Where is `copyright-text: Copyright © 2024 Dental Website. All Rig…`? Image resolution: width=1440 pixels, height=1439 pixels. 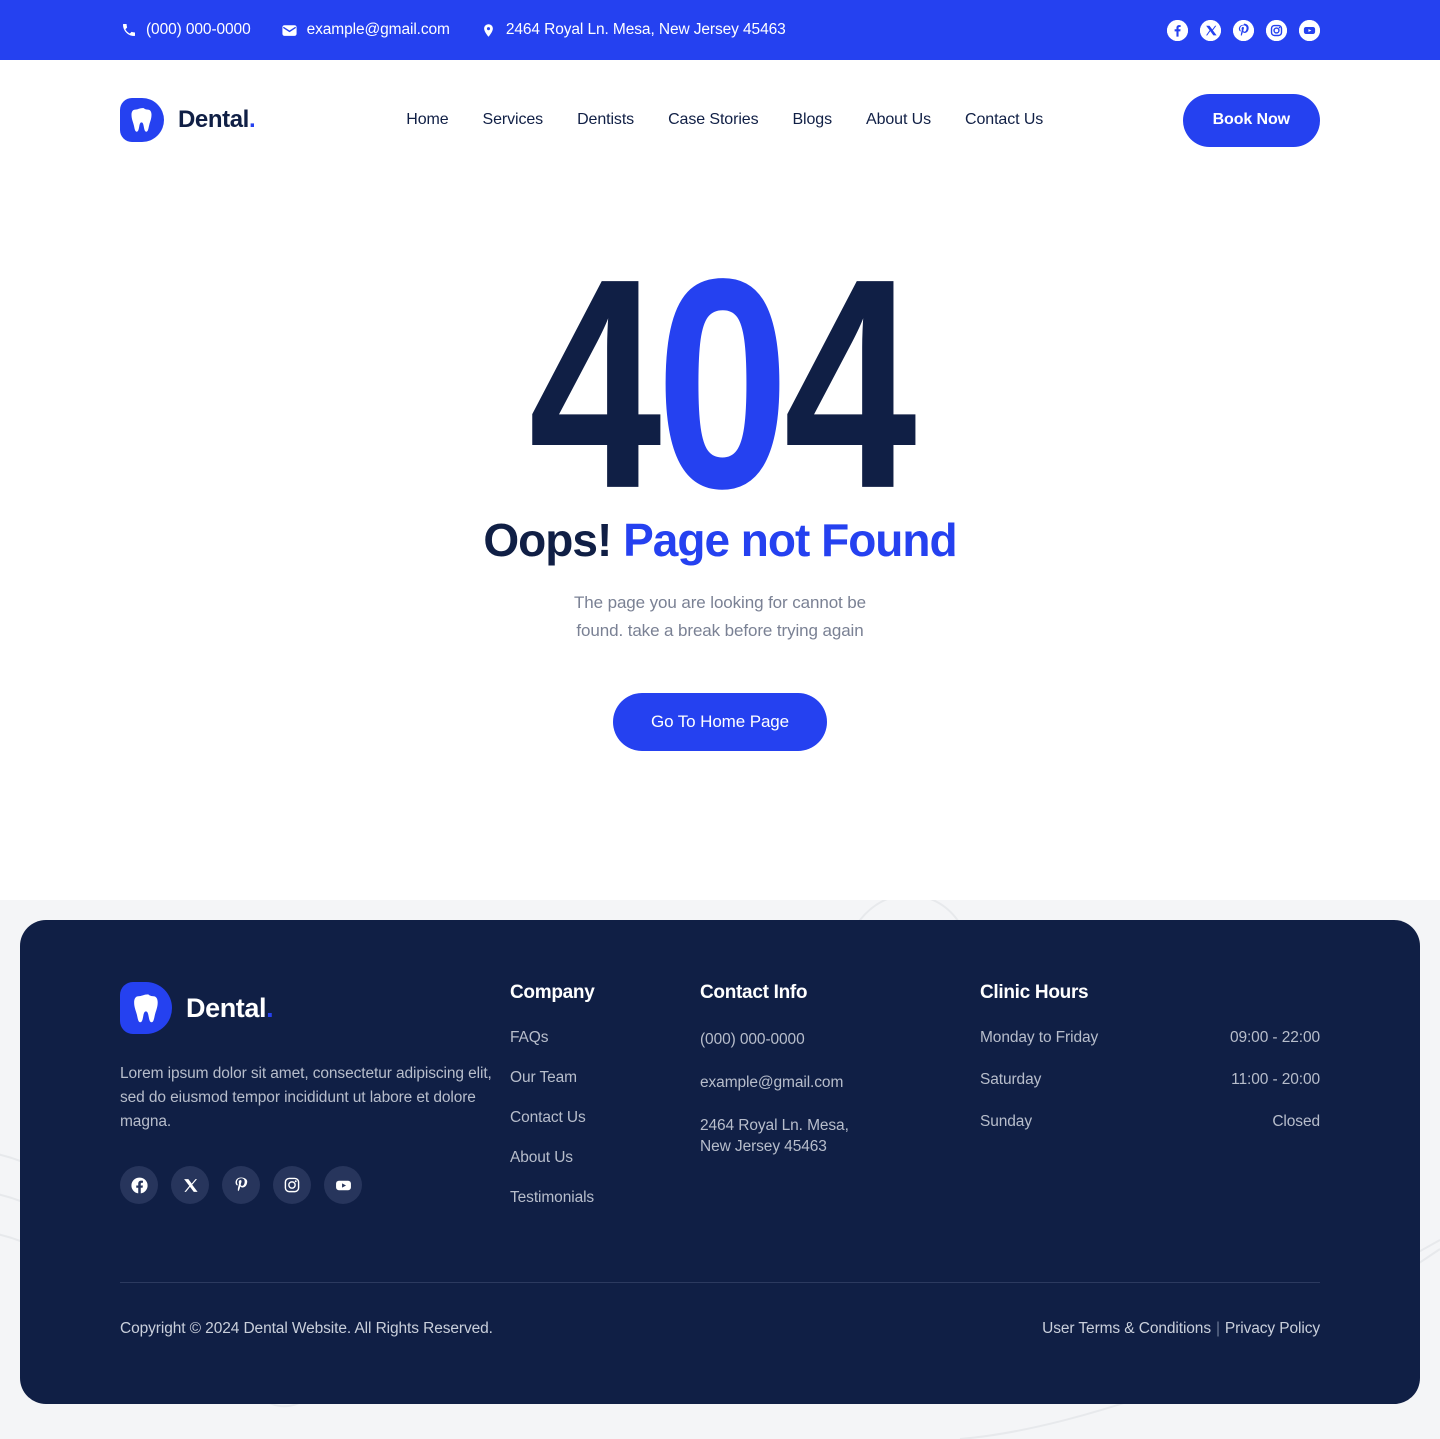 copyright-text: Copyright © 2024 Dental Website. All Rig… is located at coordinates (306, 1328).